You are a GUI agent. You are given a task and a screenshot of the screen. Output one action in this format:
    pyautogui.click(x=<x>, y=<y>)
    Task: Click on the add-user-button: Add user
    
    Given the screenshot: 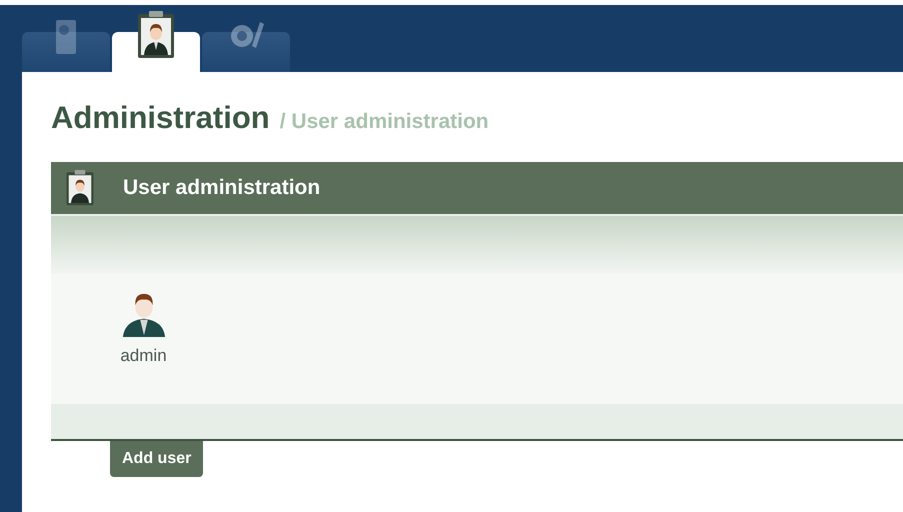 What is the action you would take?
    pyautogui.click(x=157, y=459)
    